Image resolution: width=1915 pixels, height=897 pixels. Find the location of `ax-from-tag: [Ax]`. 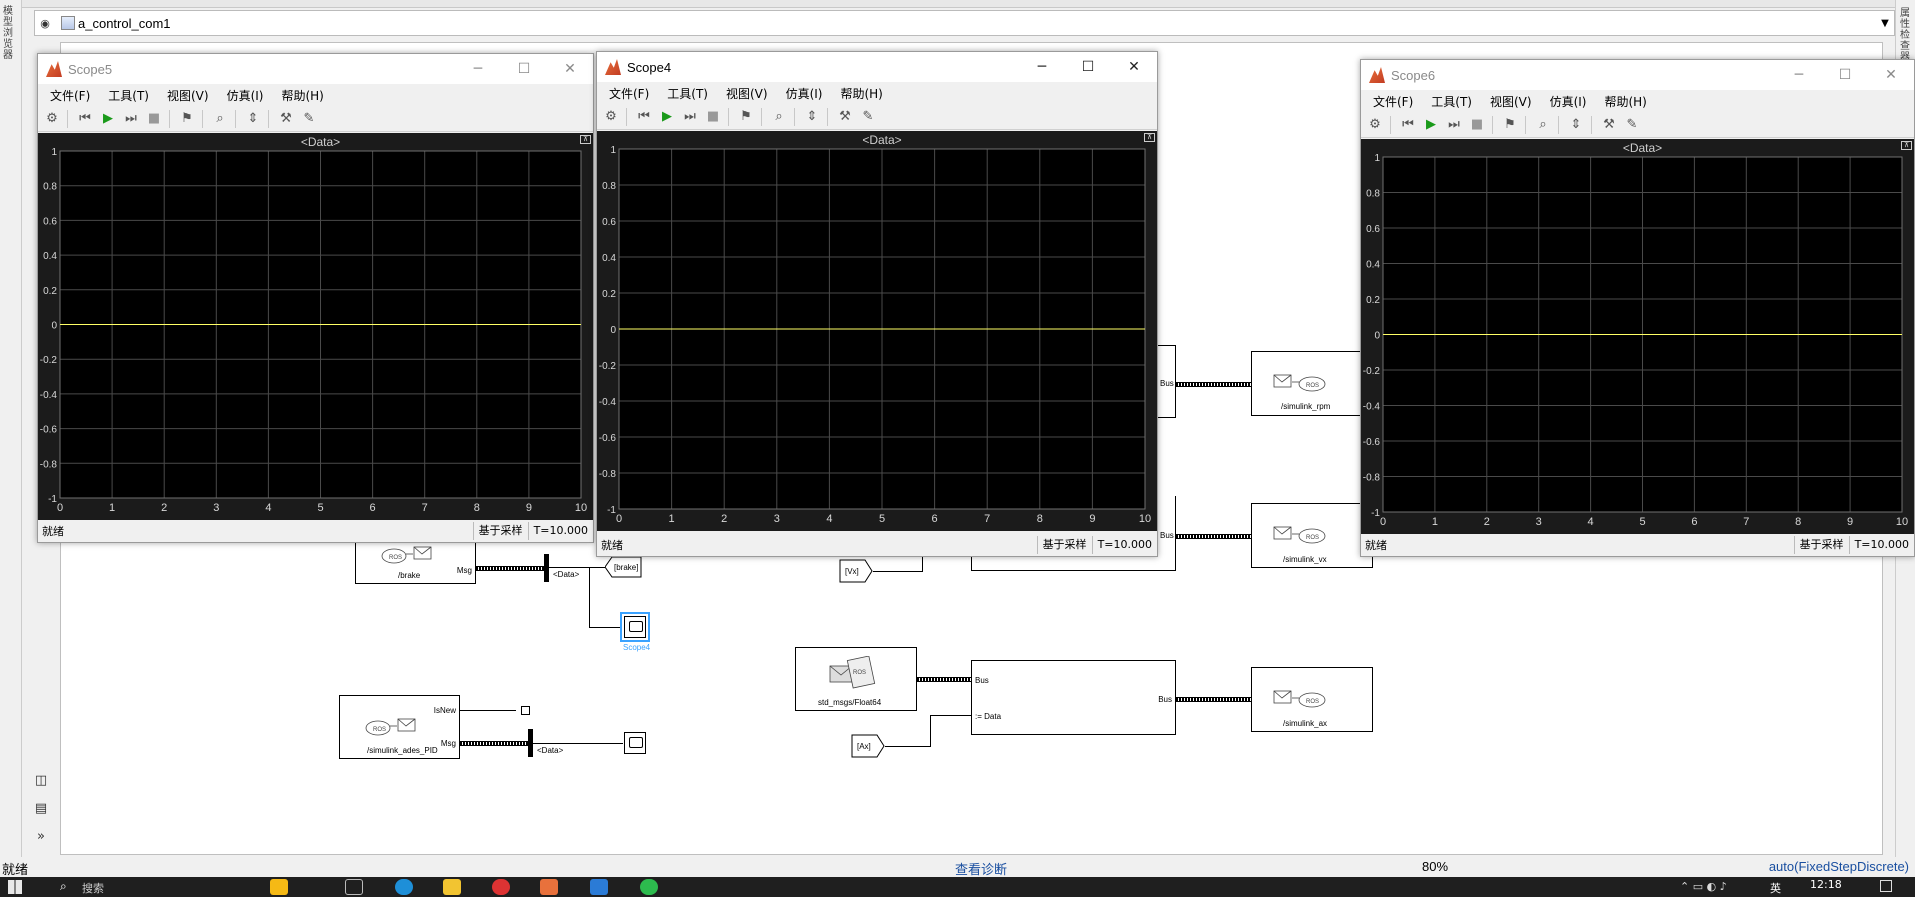

ax-from-tag: [Ax] is located at coordinates (868, 746).